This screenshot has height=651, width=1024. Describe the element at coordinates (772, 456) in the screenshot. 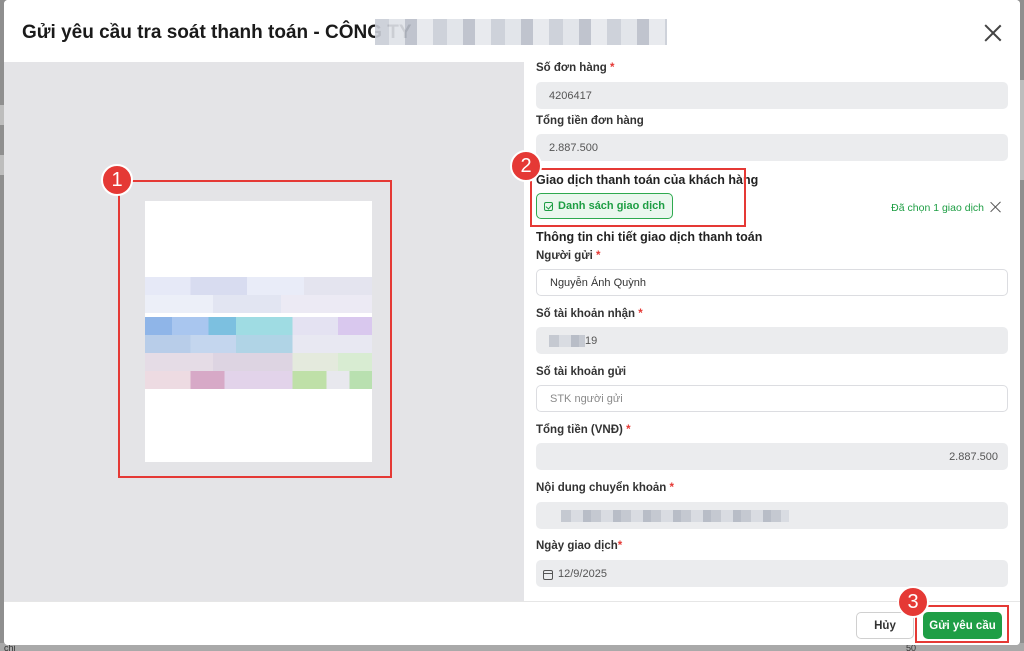

I see `total-vnd-field: 2.887.500` at that location.